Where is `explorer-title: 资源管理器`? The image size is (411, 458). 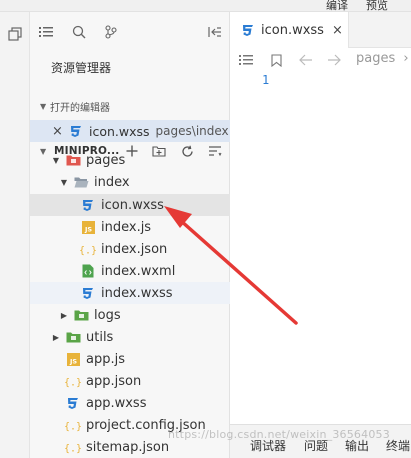 explorer-title: 资源管理器 is located at coordinates (81, 68).